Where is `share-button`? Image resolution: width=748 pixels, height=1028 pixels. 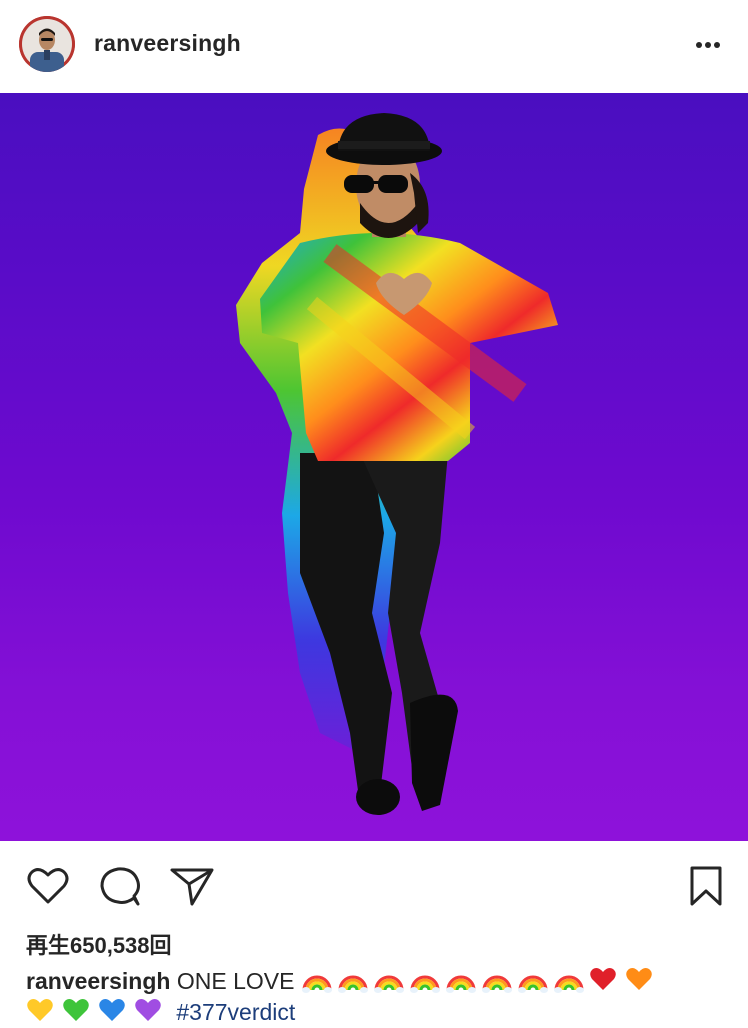 share-button is located at coordinates (192, 886).